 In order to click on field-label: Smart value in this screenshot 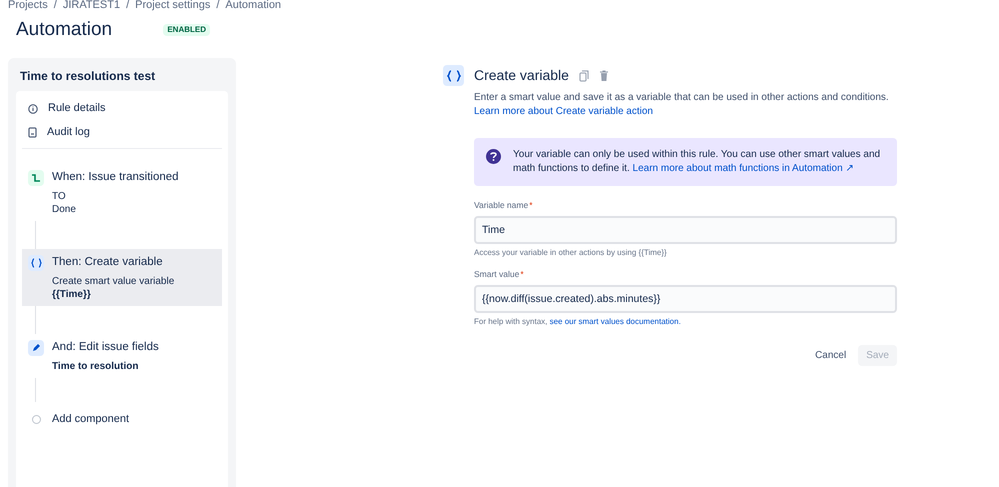, I will do `click(497, 274)`.